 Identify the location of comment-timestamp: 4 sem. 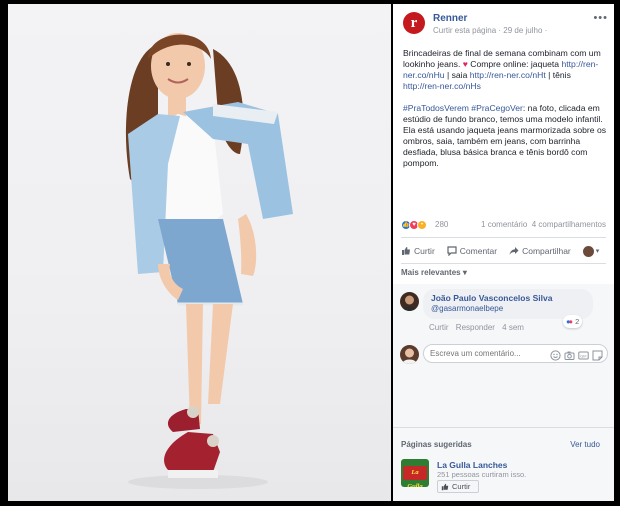
(513, 327).